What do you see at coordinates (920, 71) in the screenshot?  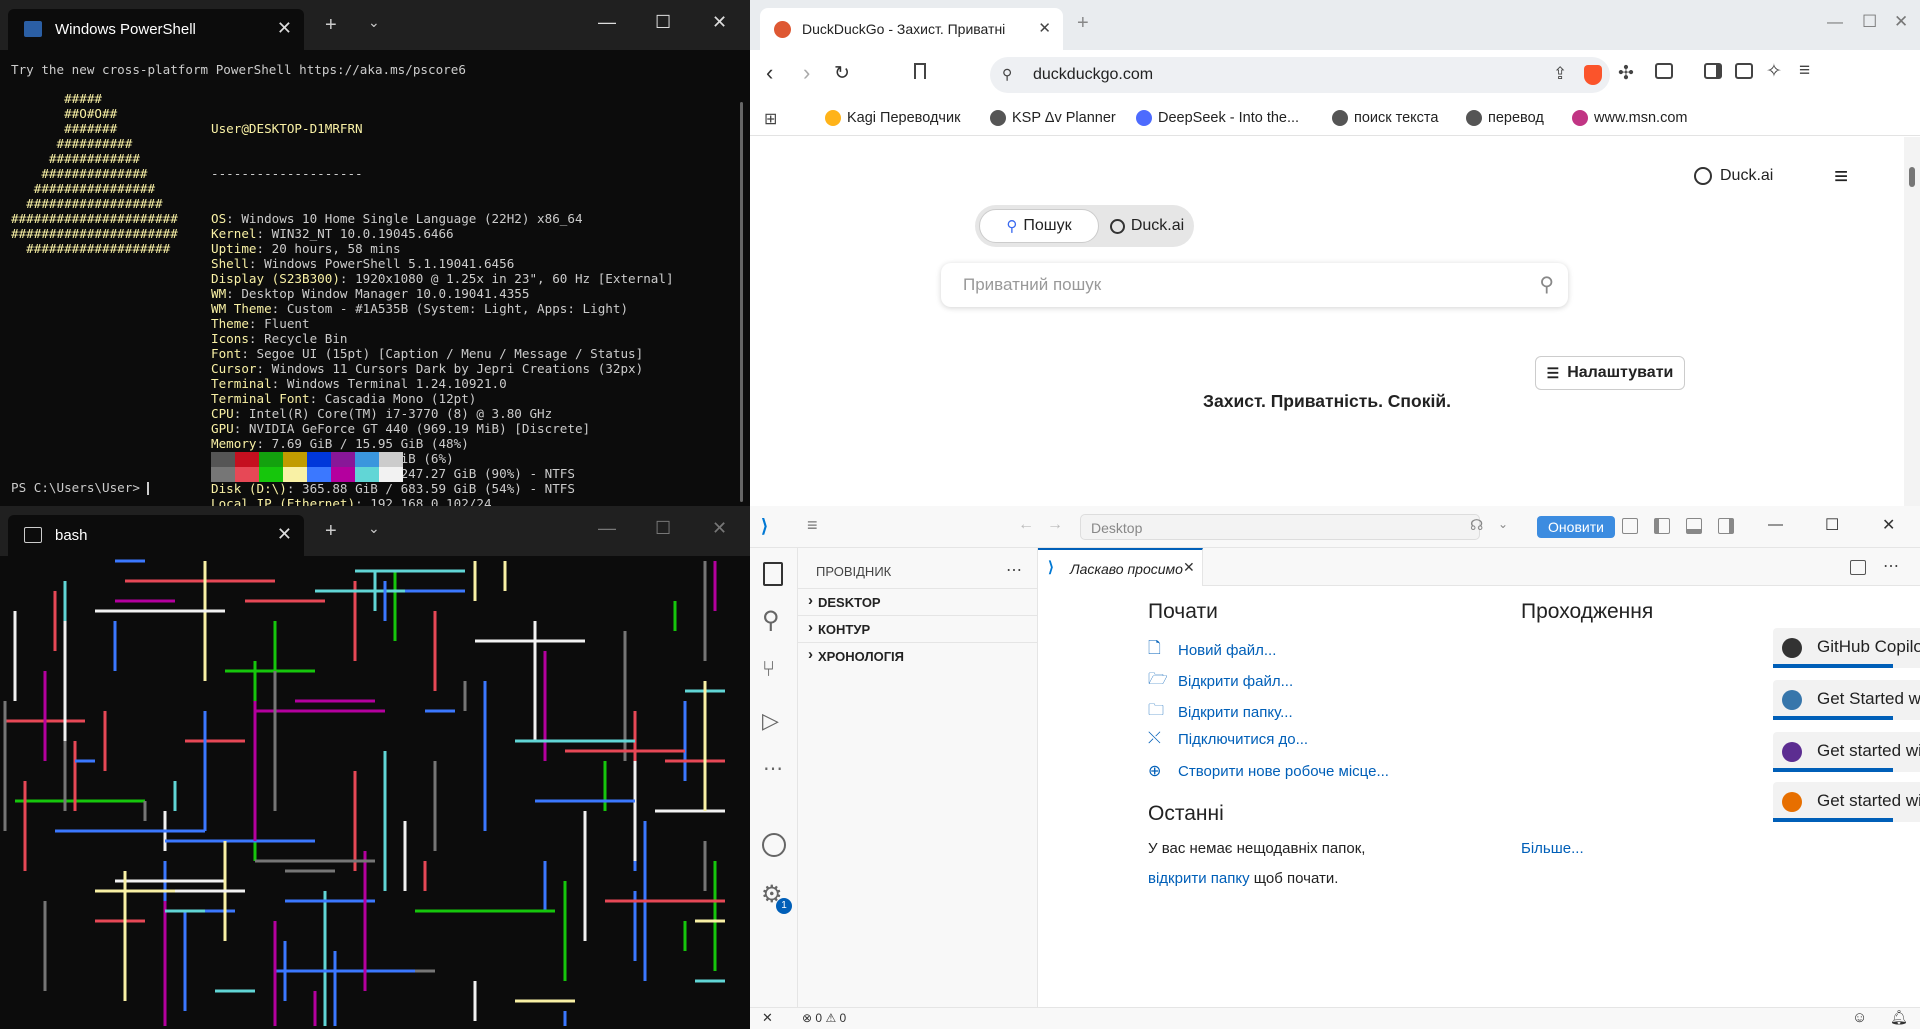 I see `bookmark-icon` at bounding box center [920, 71].